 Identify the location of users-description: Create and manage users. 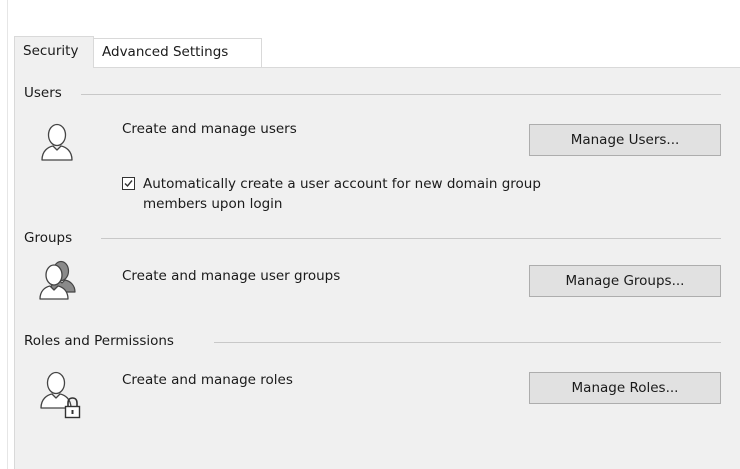
(209, 129).